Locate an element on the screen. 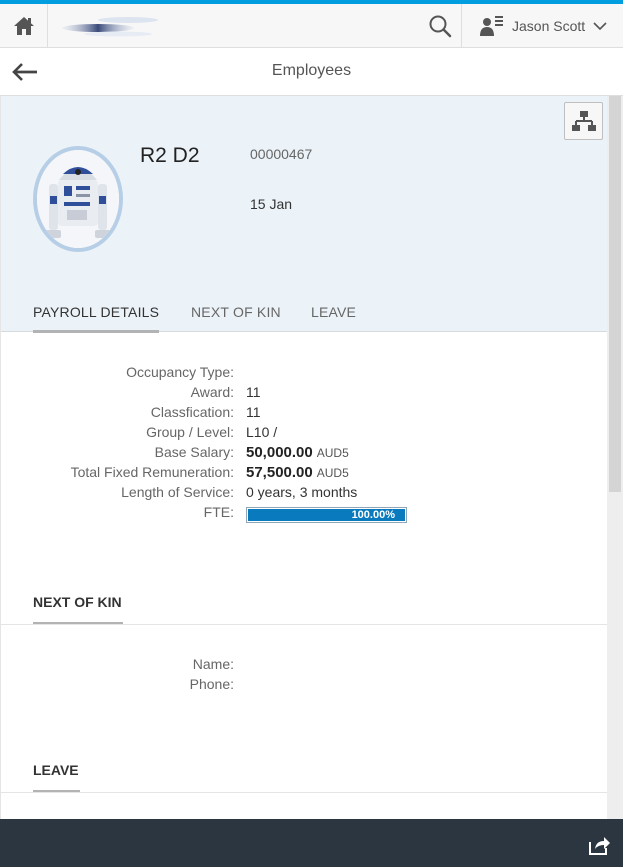 The height and width of the screenshot is (867, 623). fte-progress-bar: 100.00% is located at coordinates (326, 515).